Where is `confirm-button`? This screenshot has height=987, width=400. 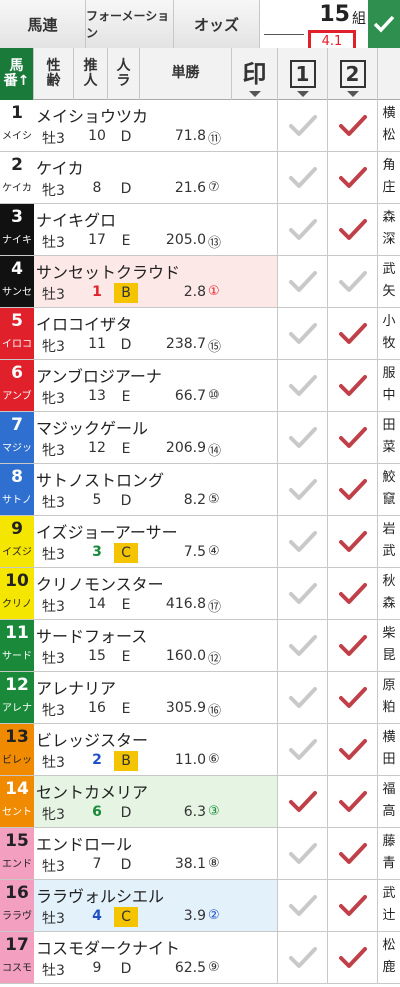
confirm-button is located at coordinates (384, 24).